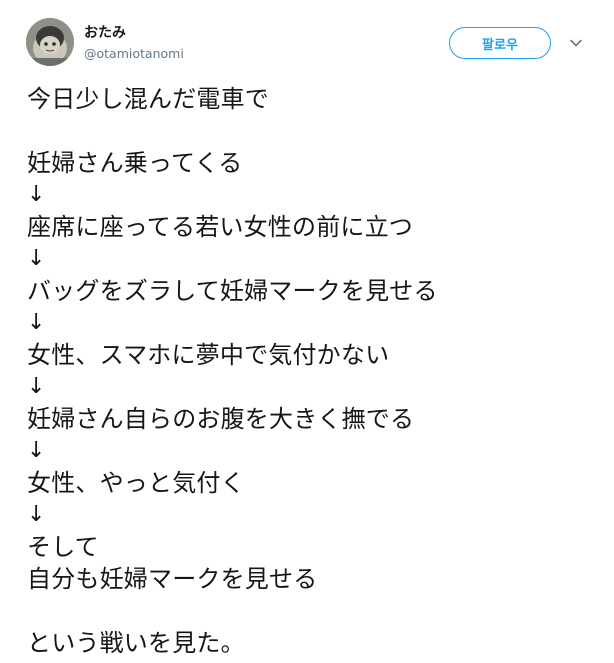 This screenshot has height=663, width=614. I want to click on display-name: おたみ, so click(105, 33).